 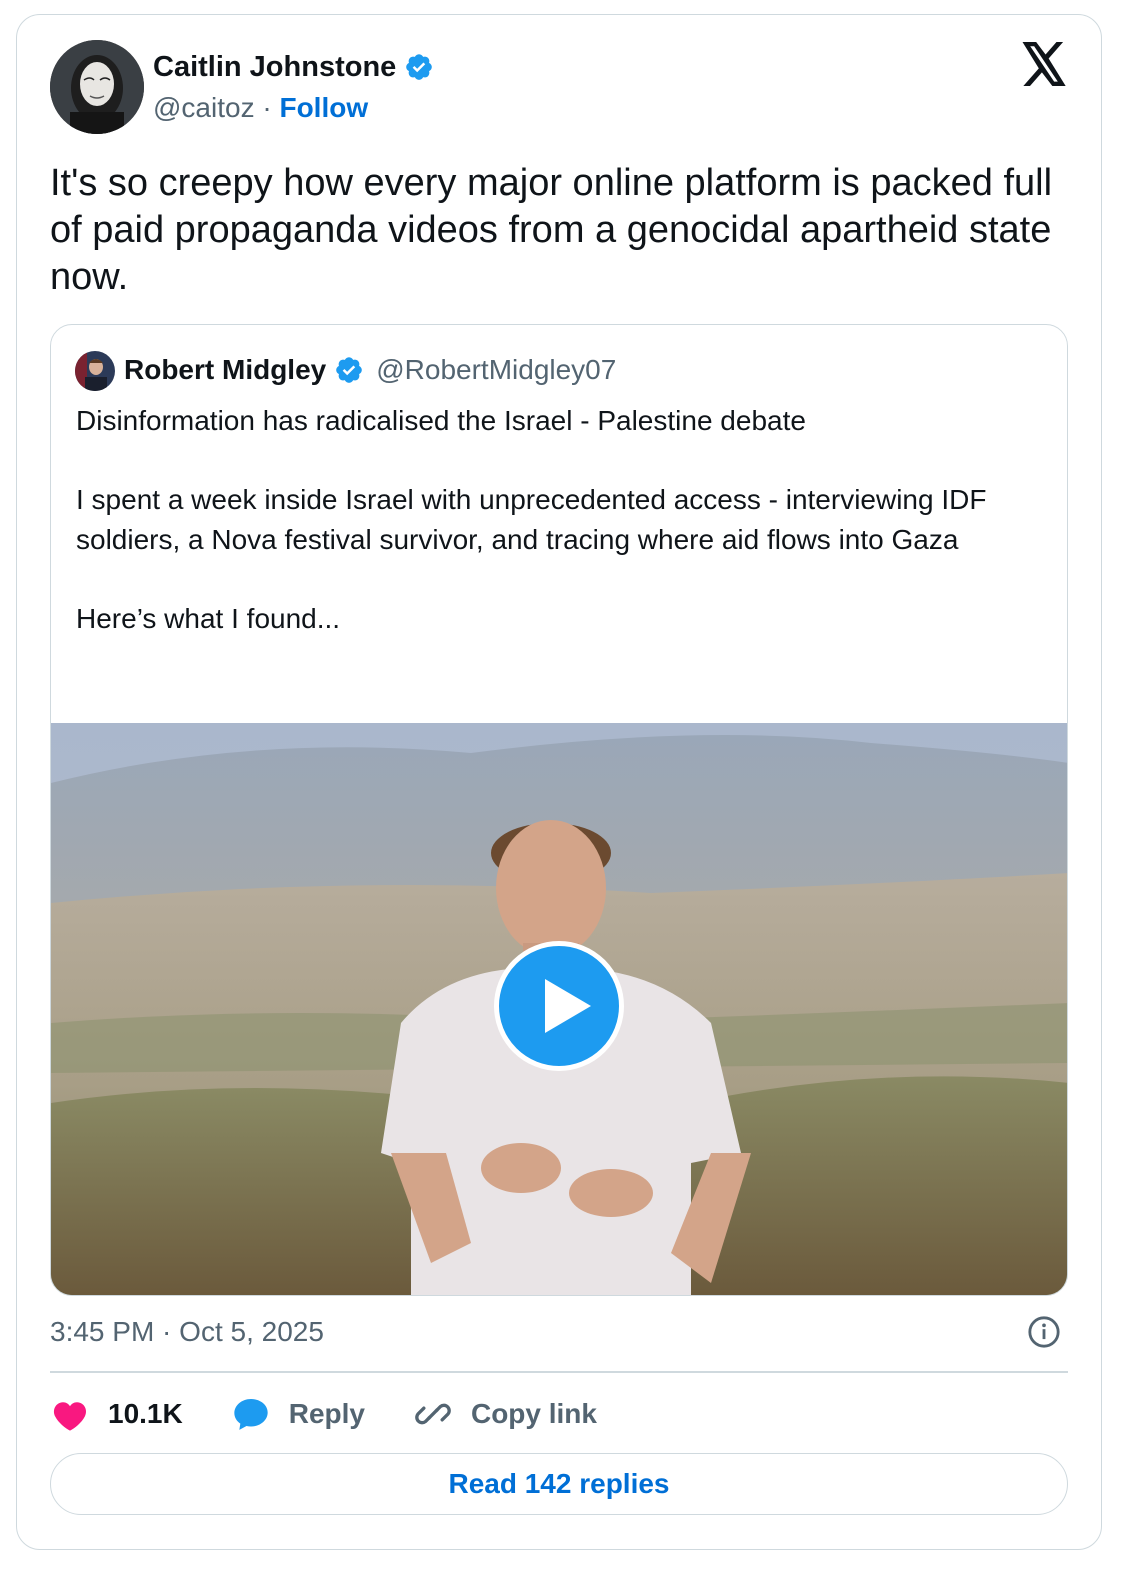 What do you see at coordinates (1044, 1332) in the screenshot?
I see `info-icon` at bounding box center [1044, 1332].